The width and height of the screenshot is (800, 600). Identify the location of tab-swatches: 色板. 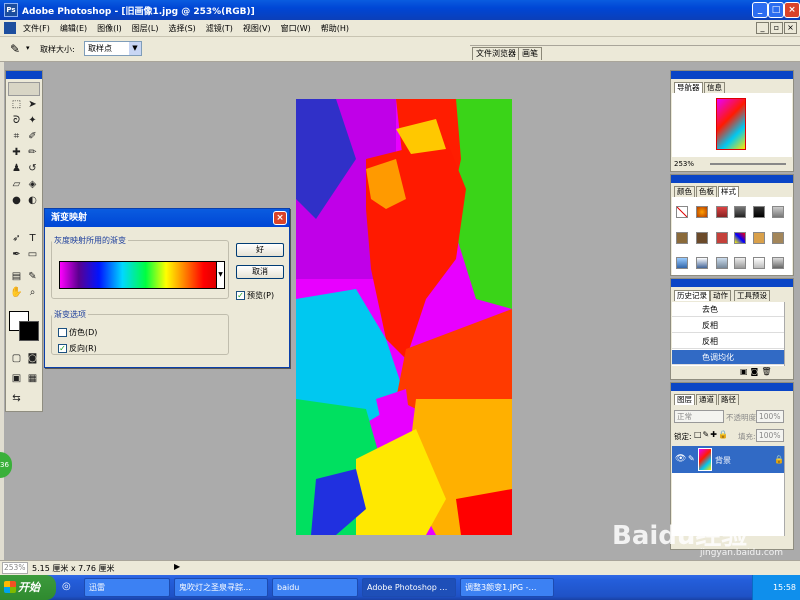
(706, 191).